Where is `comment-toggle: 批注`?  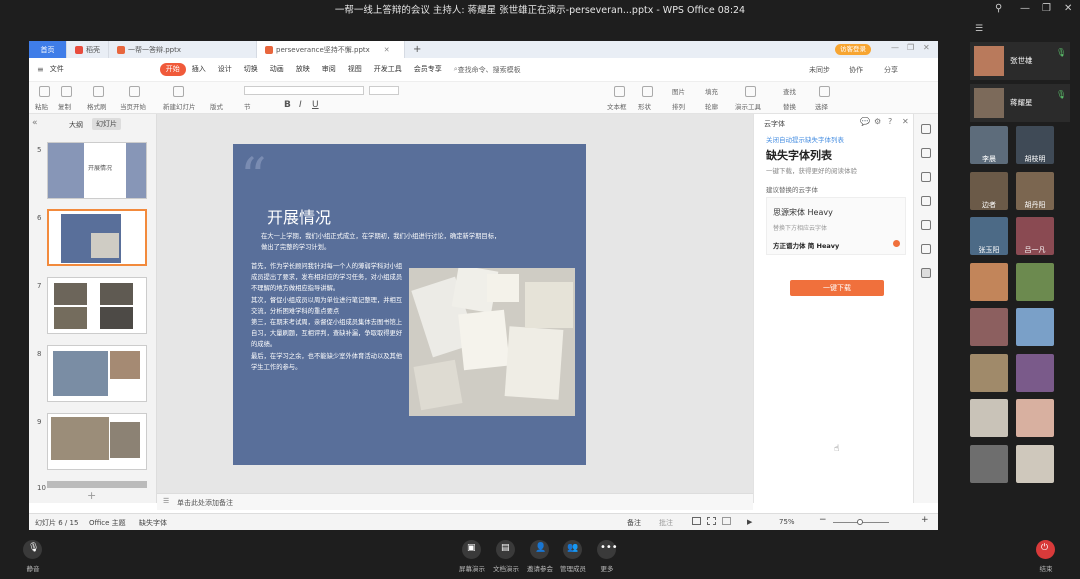
comment-toggle: 批注 is located at coordinates (666, 523).